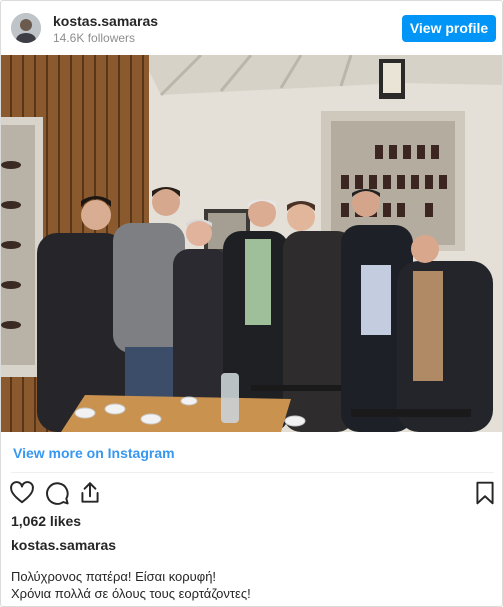 This screenshot has height=607, width=503. Describe the element at coordinates (485, 493) in the screenshot. I see `bookmark-icon` at that location.